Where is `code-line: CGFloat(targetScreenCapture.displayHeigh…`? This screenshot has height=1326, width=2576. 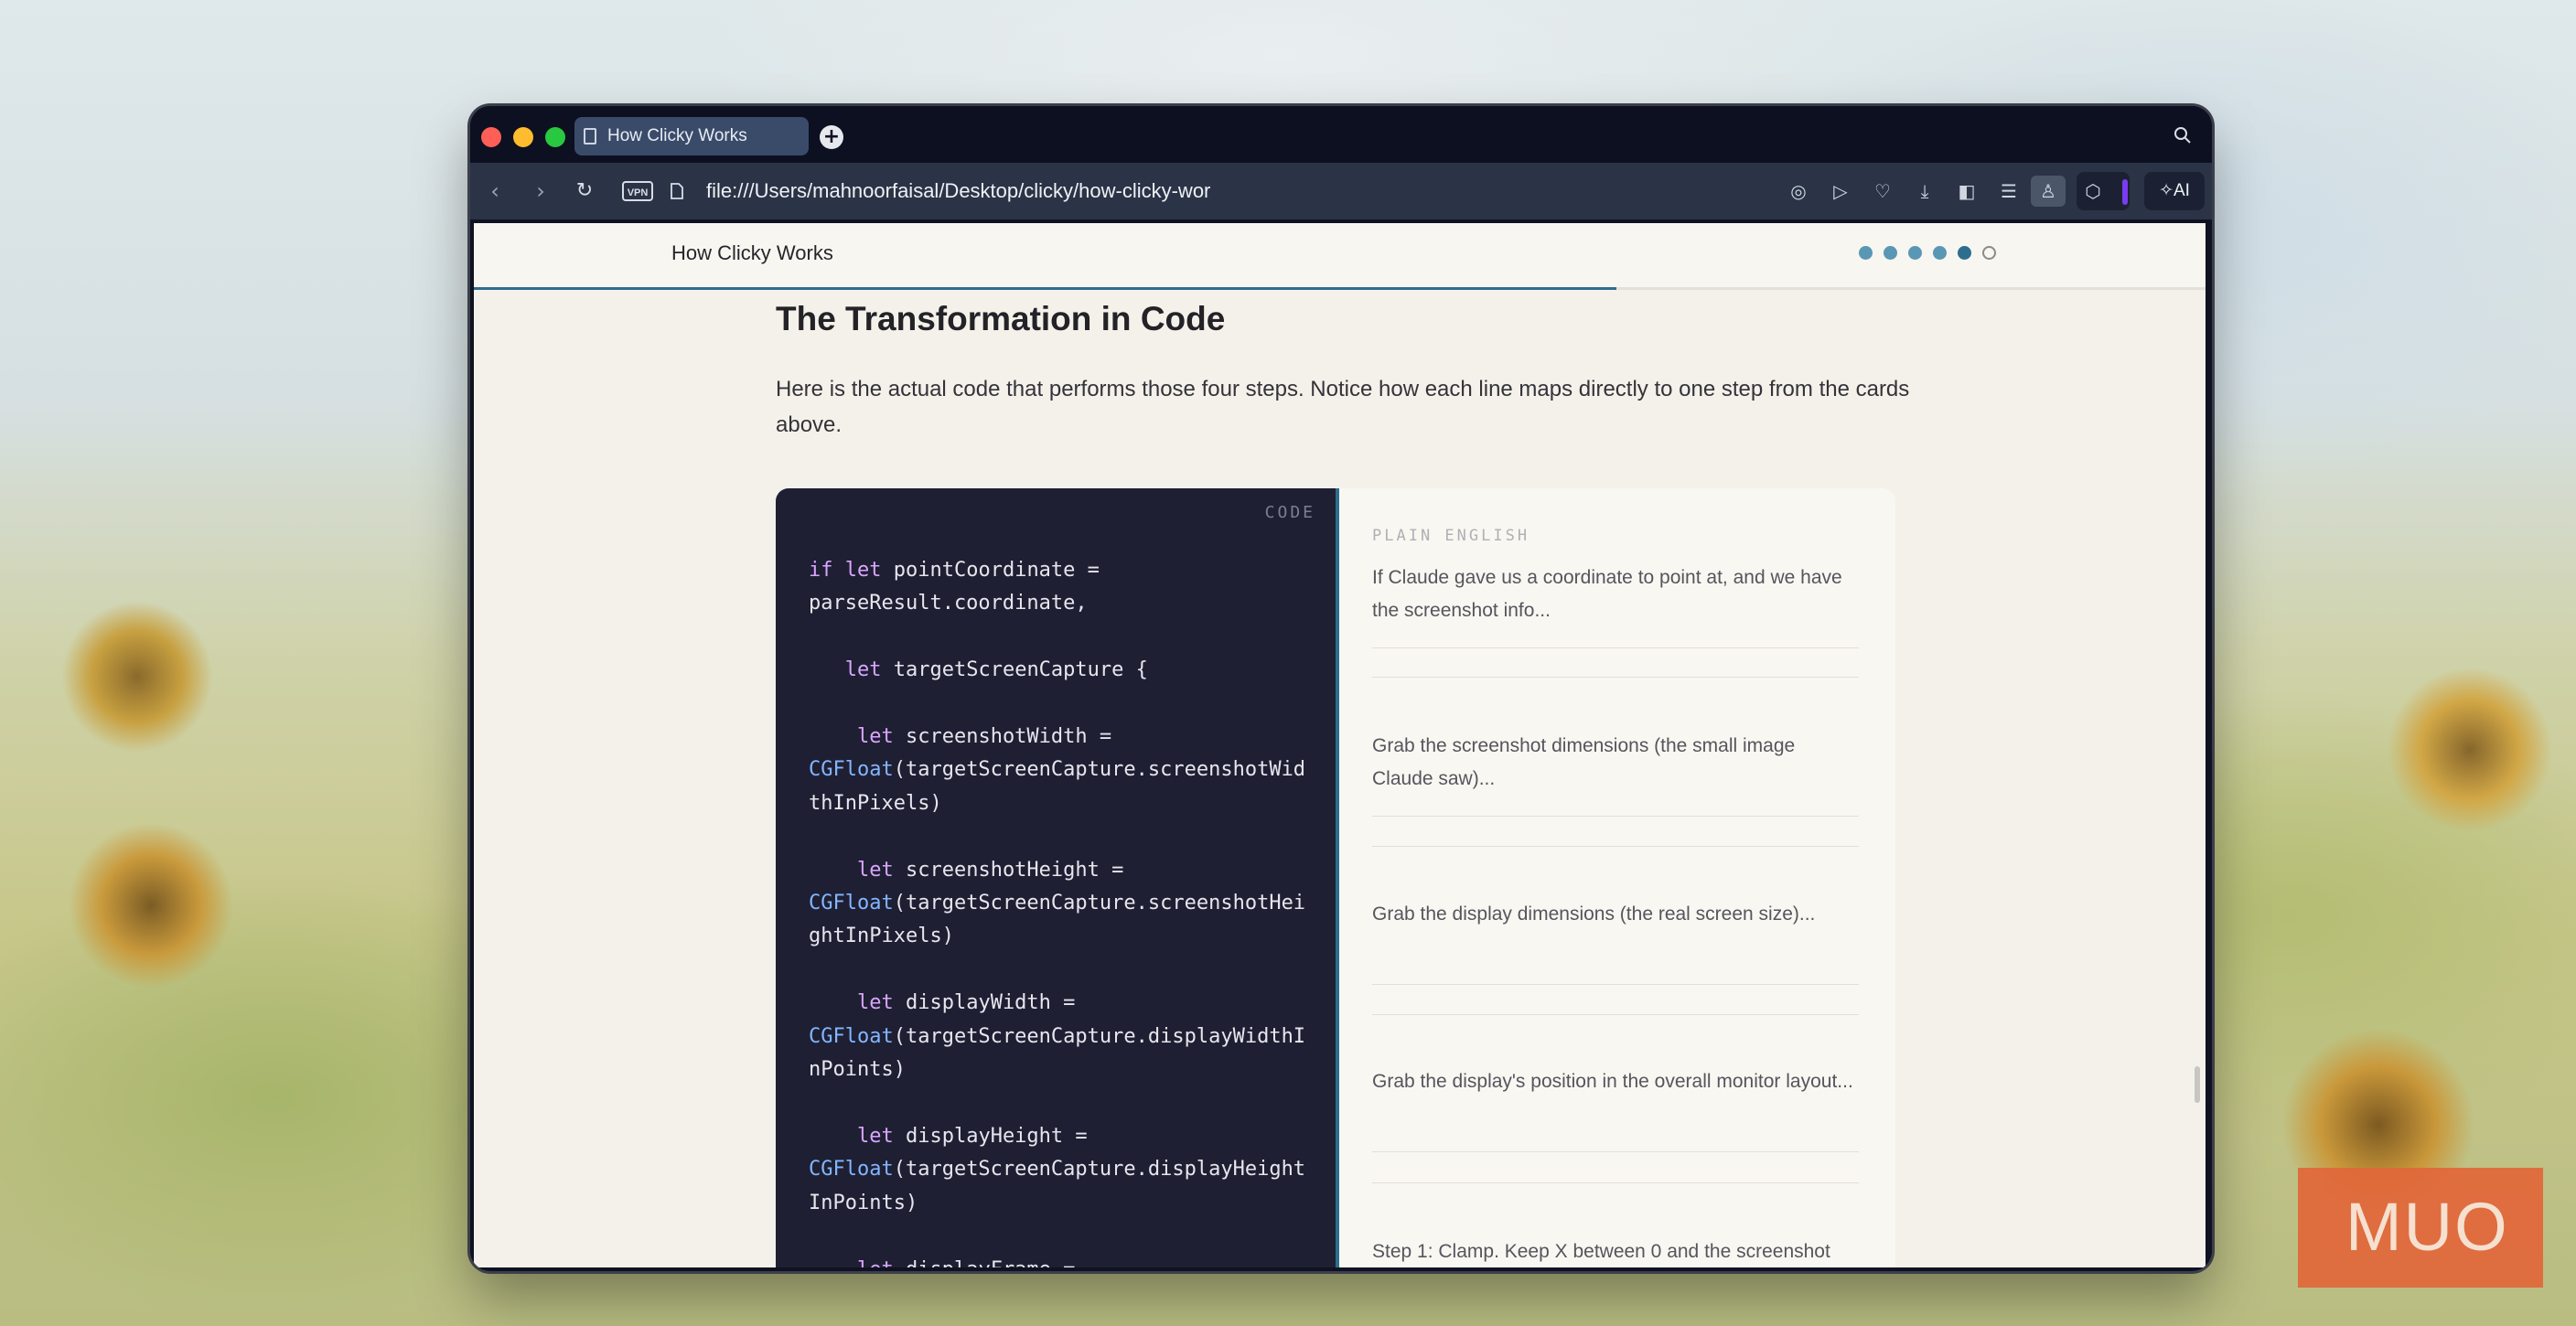
code-line: CGFloat(targetScreenCapture.displayHeigh… is located at coordinates (1057, 1170).